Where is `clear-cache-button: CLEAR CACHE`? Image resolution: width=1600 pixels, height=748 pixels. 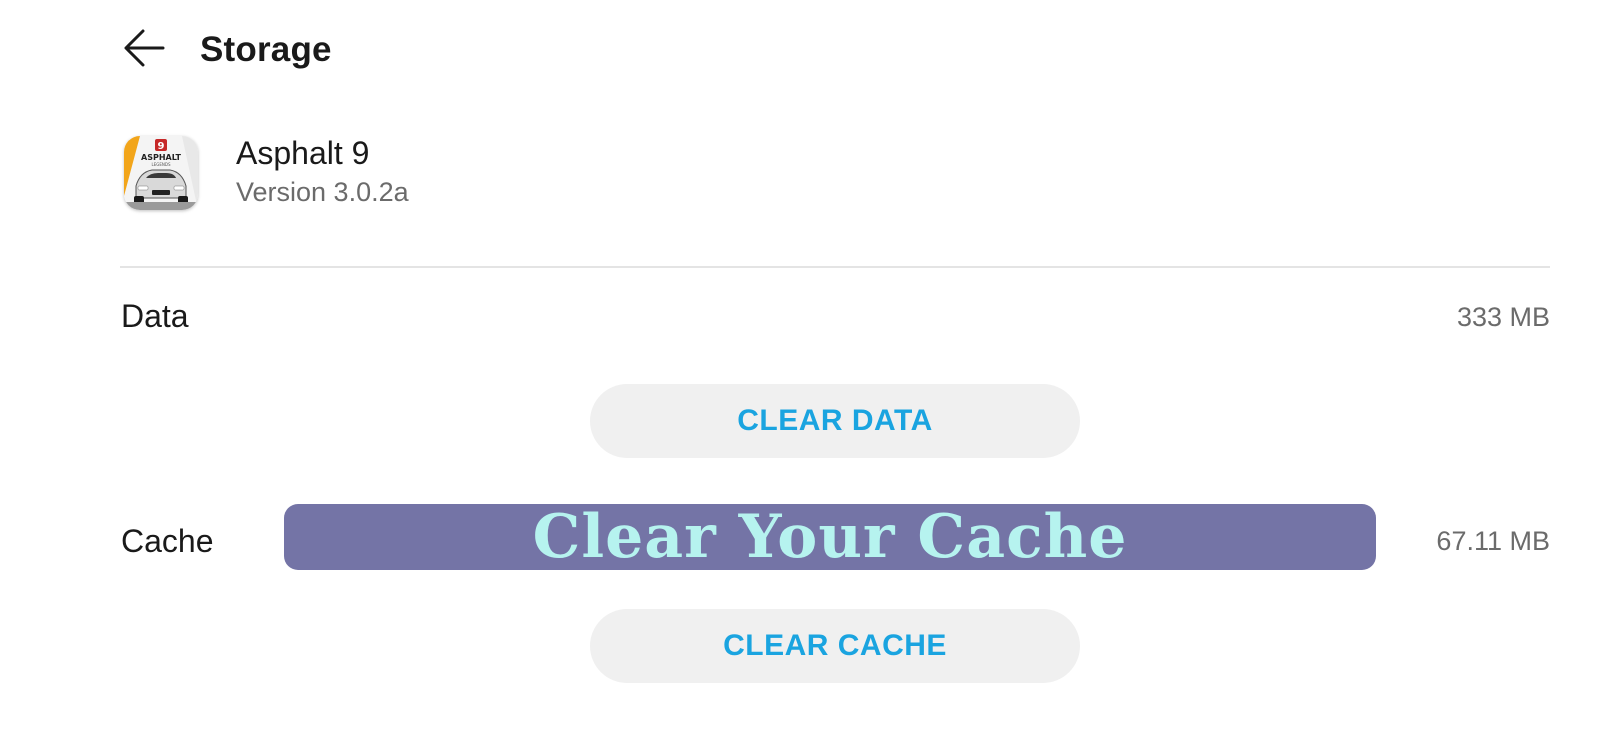 clear-cache-button: CLEAR CACHE is located at coordinates (835, 646).